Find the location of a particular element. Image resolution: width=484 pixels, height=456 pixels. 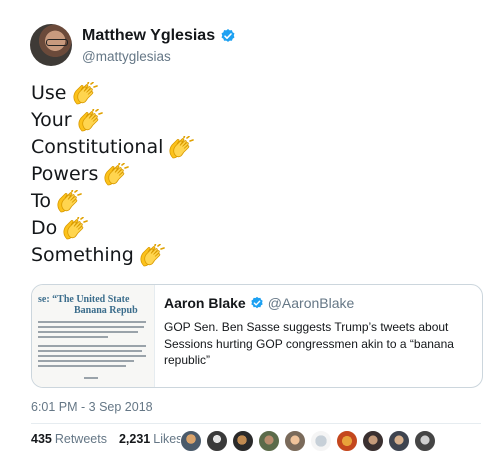

quoted-author-handle: @AaronBlake is located at coordinates (311, 303).